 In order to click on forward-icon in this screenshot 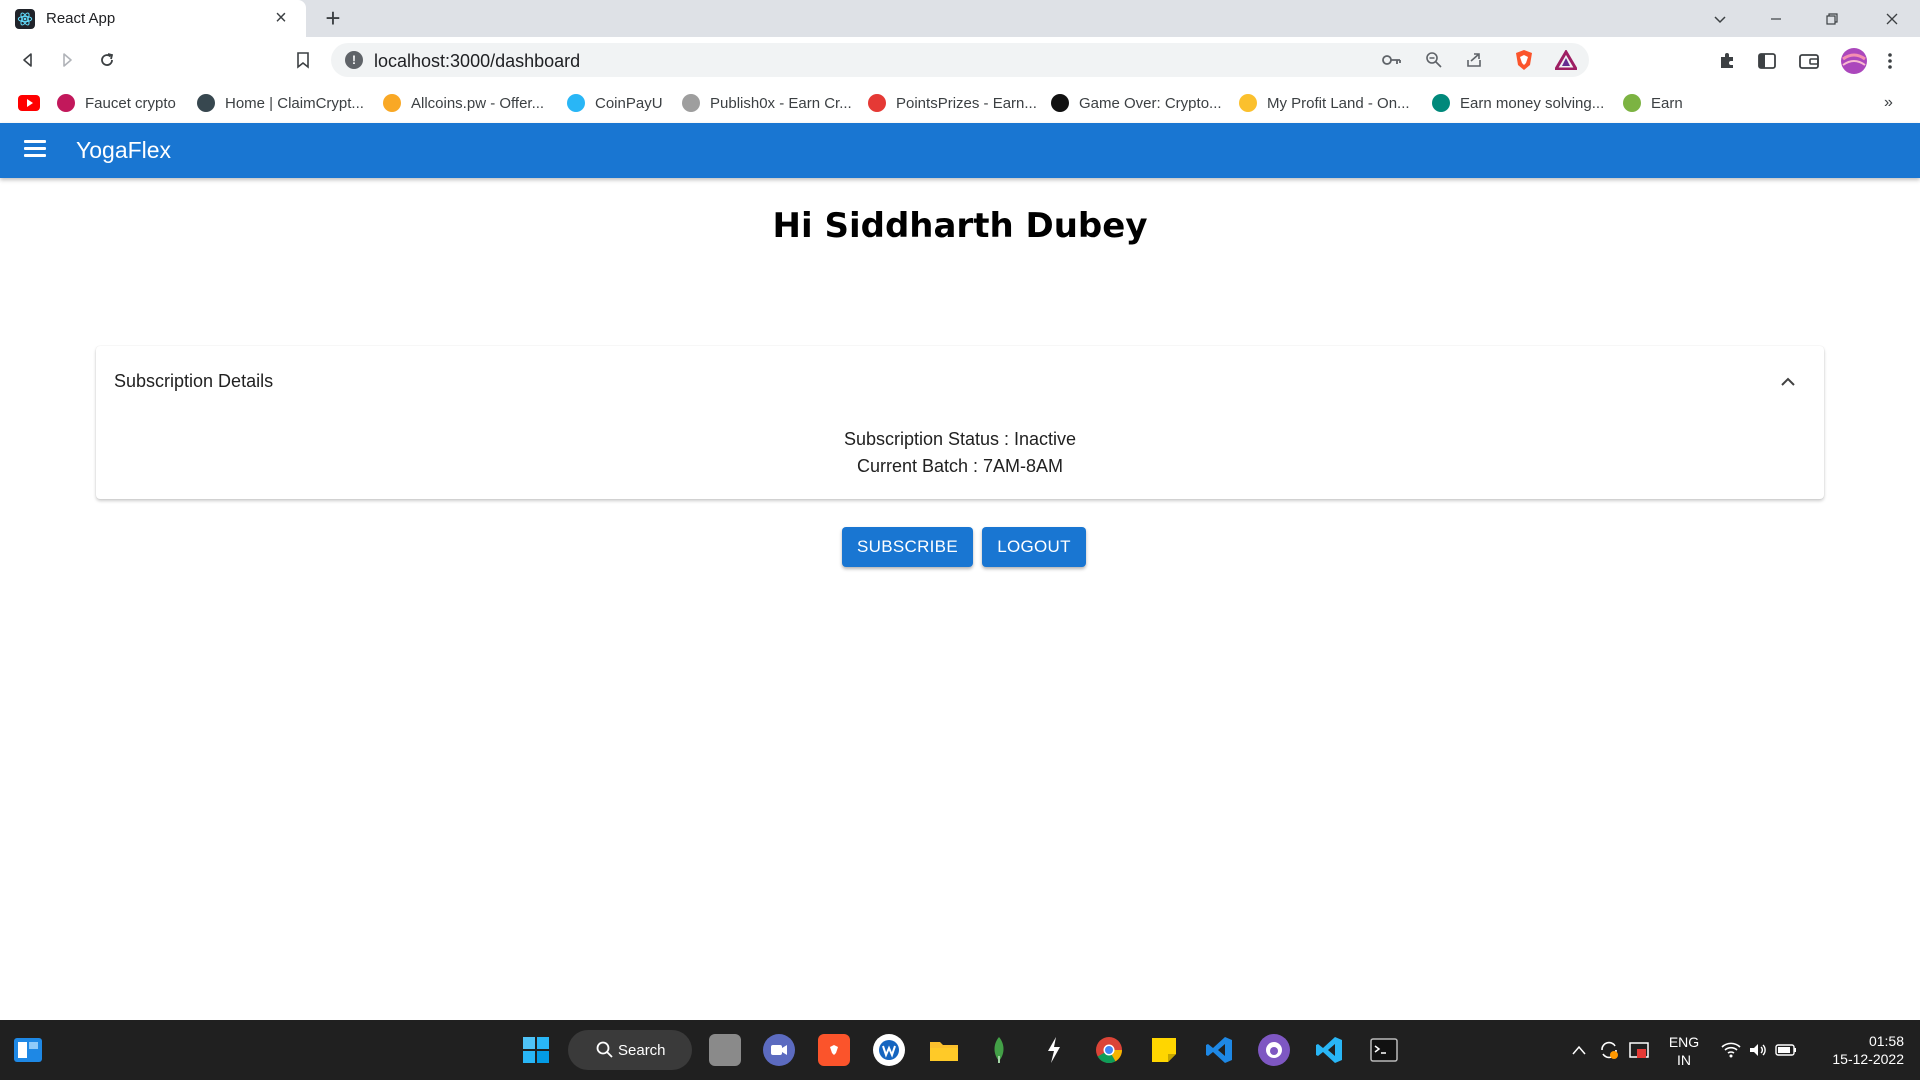, I will do `click(67, 60)`.